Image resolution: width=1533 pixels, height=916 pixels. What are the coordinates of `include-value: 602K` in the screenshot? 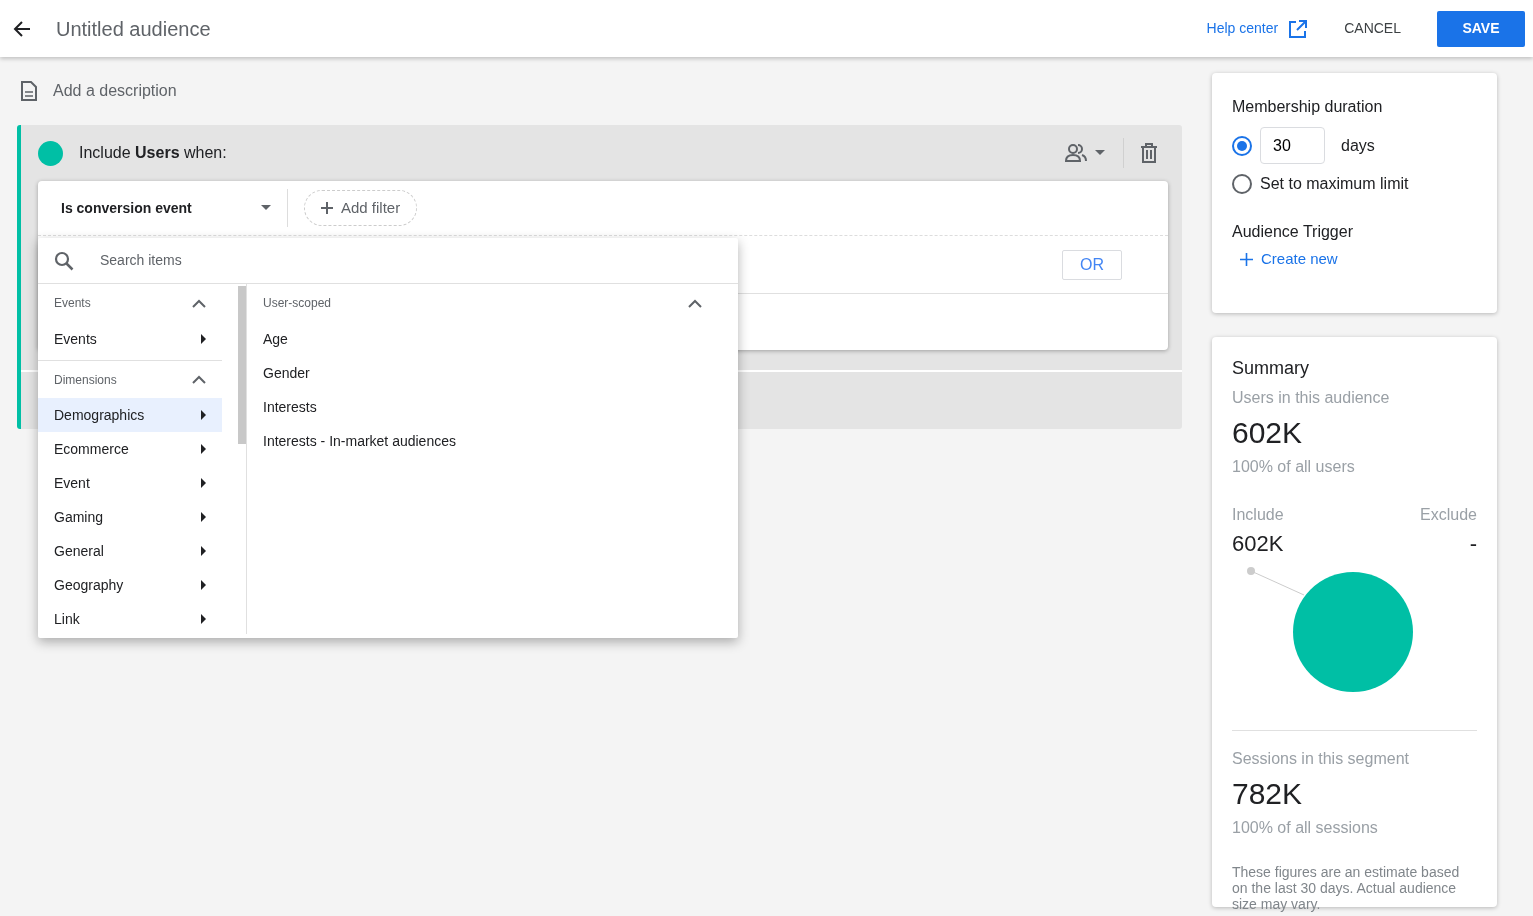 It's located at (1258, 544).